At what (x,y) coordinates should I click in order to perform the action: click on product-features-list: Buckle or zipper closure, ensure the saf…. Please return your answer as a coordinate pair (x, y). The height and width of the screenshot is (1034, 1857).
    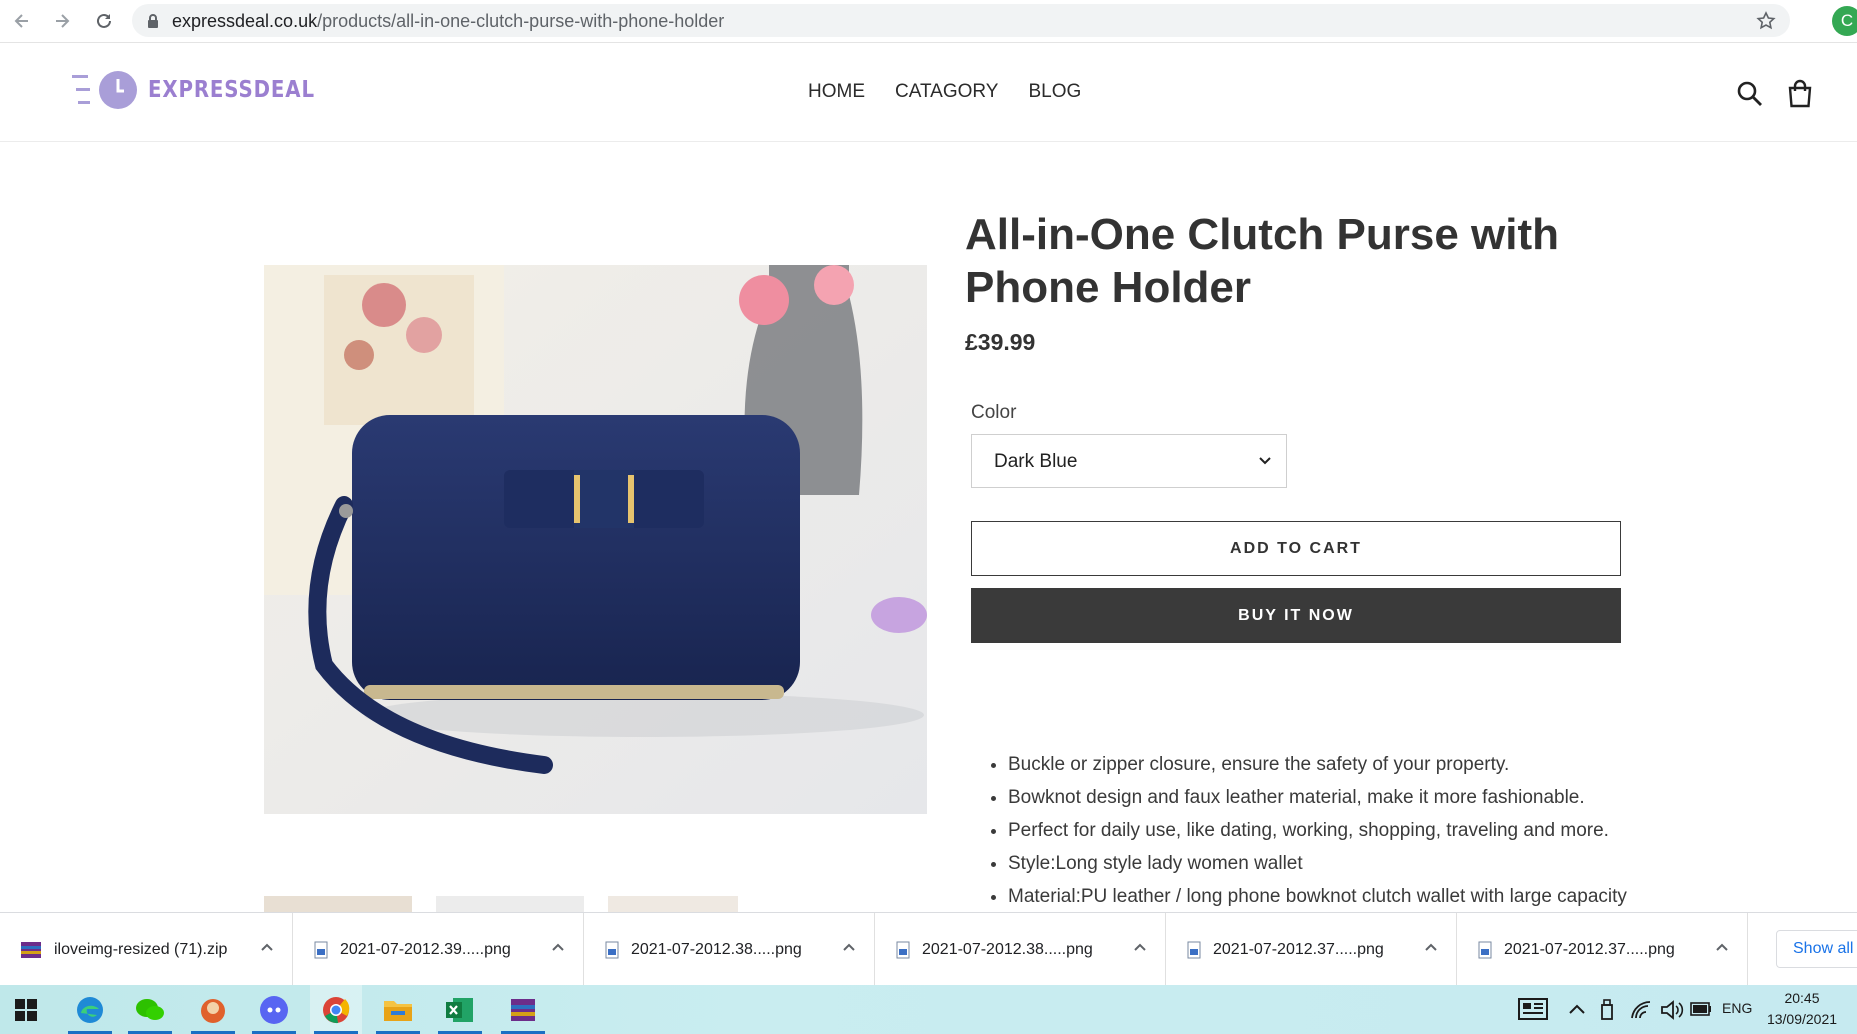
    Looking at the image, I should click on (1303, 834).